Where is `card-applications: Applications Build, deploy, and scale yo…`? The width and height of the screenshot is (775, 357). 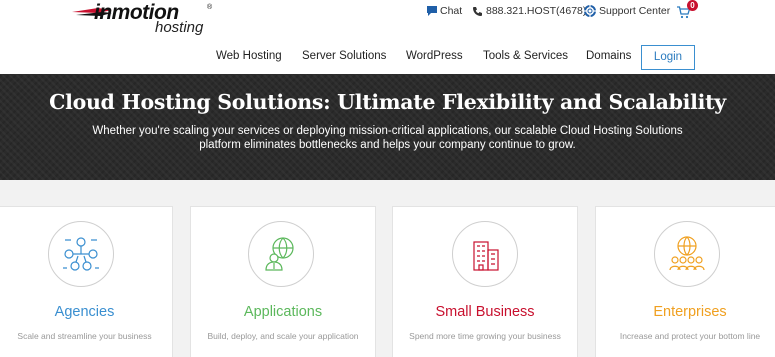
card-applications: Applications Build, deploy, and scale yo… is located at coordinates (283, 281).